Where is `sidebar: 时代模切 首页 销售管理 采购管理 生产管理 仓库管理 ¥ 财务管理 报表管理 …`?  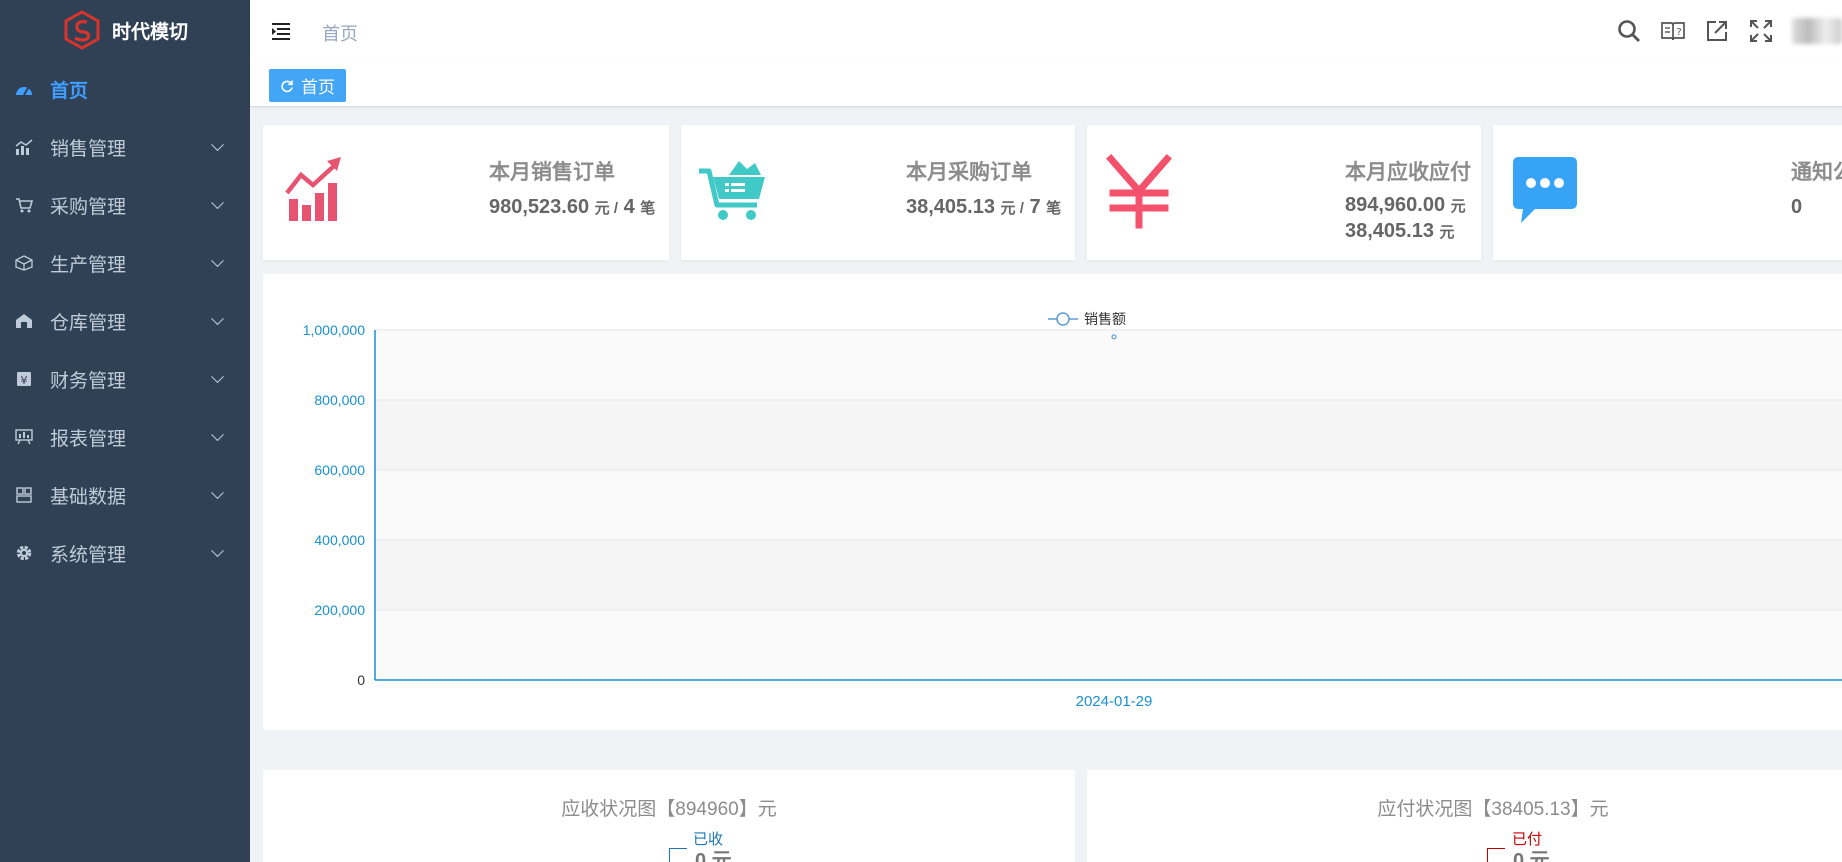
sidebar: 时代模切 首页 销售管理 采购管理 生产管理 仓库管理 ¥ 财务管理 报表管理 … is located at coordinates (125, 431).